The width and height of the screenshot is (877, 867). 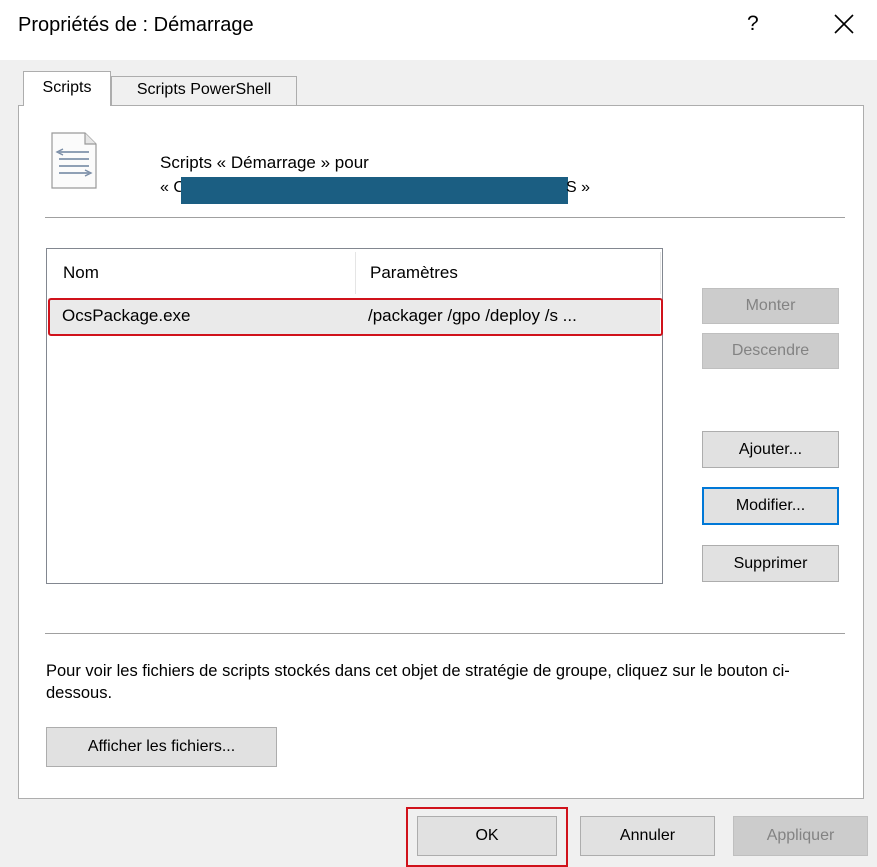 What do you see at coordinates (660, 273) in the screenshot?
I see `column-divider-end` at bounding box center [660, 273].